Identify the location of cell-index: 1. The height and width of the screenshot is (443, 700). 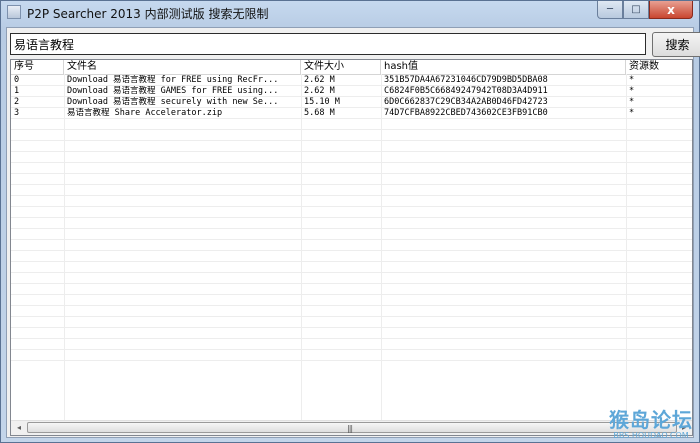
(17, 91).